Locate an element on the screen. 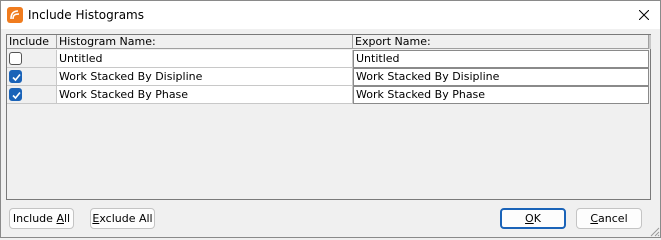 Image resolution: width=661 pixels, height=240 pixels. title-bar: Include Histograms is located at coordinates (330, 15).